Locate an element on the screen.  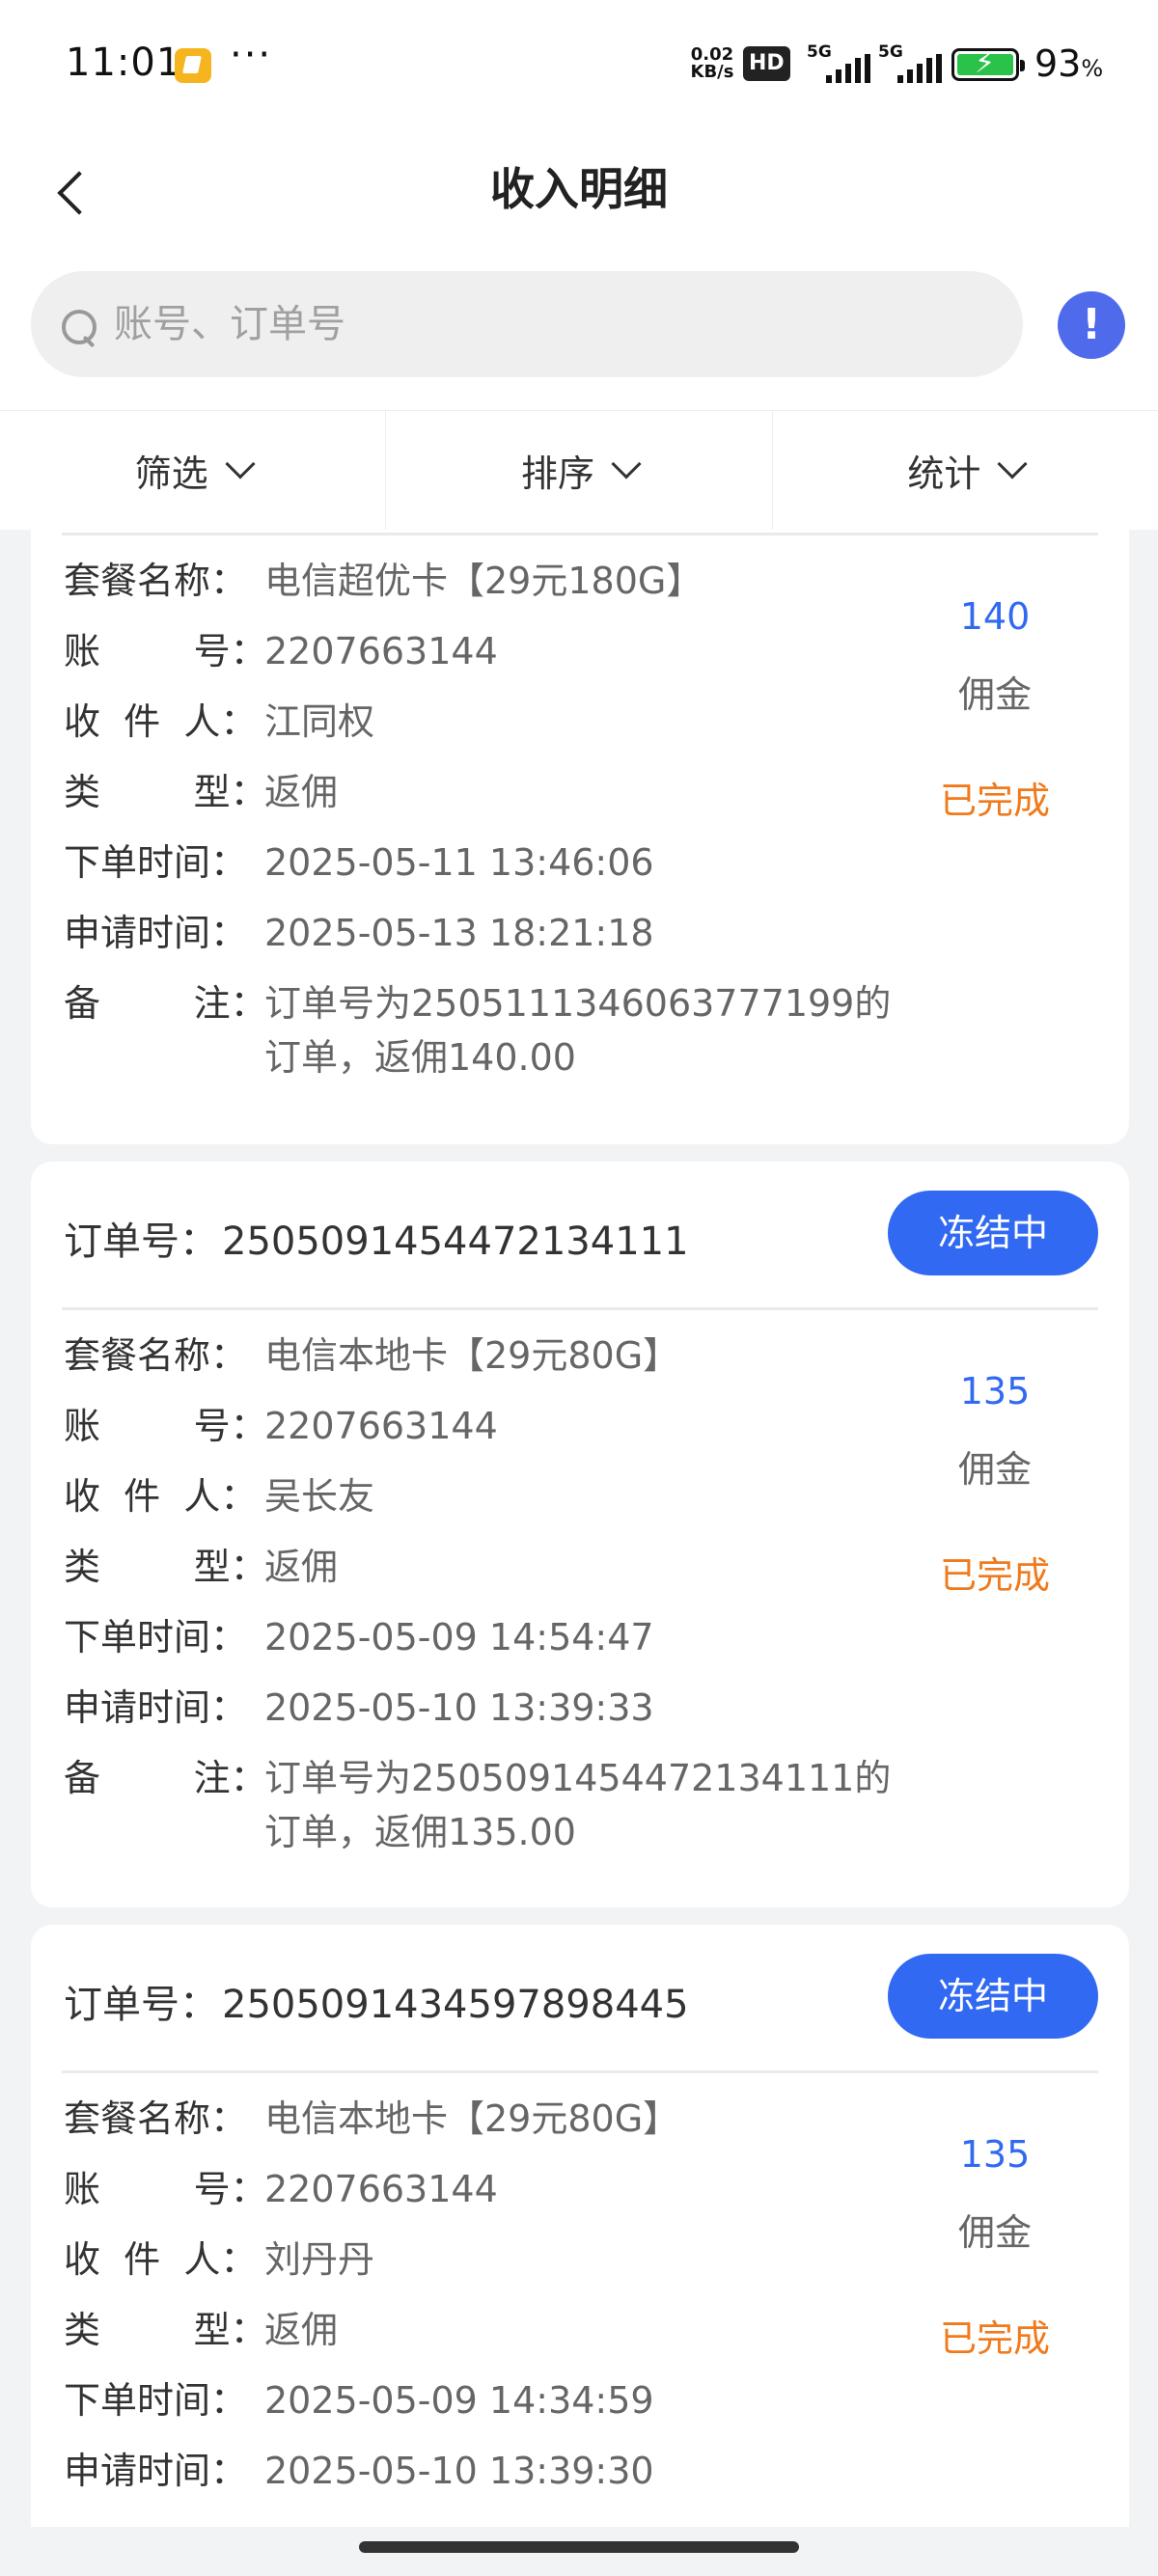
navigation-bar: 收入明细 is located at coordinates (579, 197).